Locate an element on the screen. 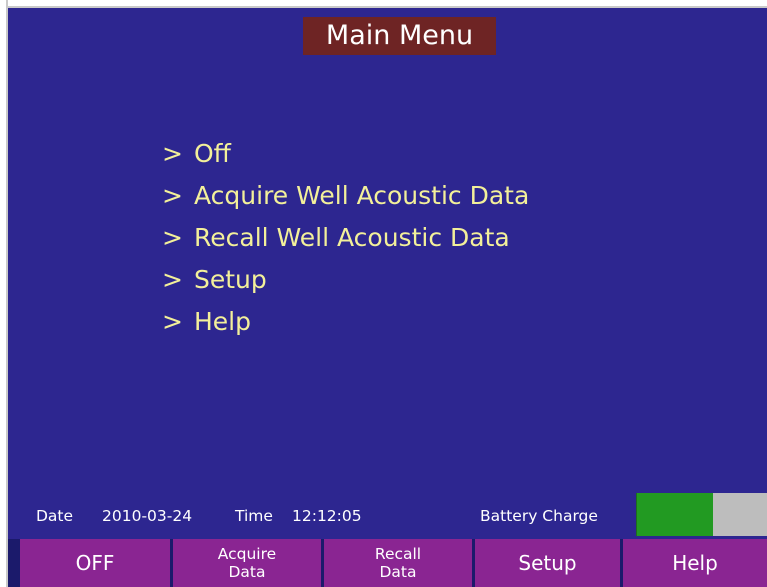 The image size is (767, 587). menu-item-help: > Help is located at coordinates (345, 322).